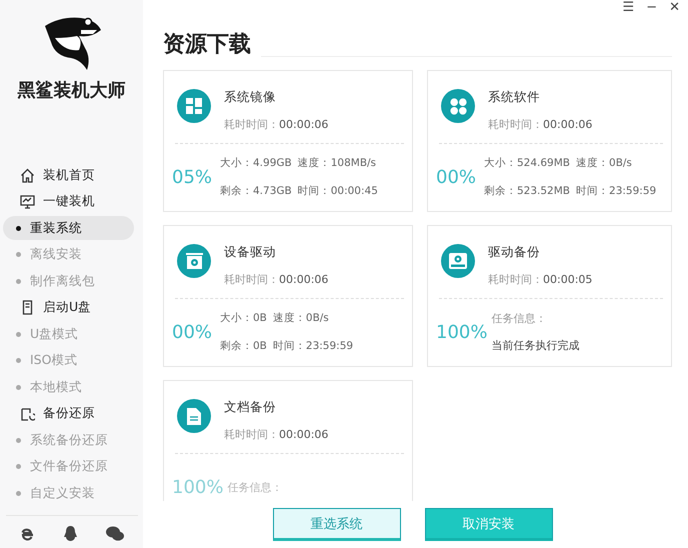 Image resolution: width=688 pixels, height=548 pixels. Describe the element at coordinates (514, 97) in the screenshot. I see `item-name: 系统软件` at that location.